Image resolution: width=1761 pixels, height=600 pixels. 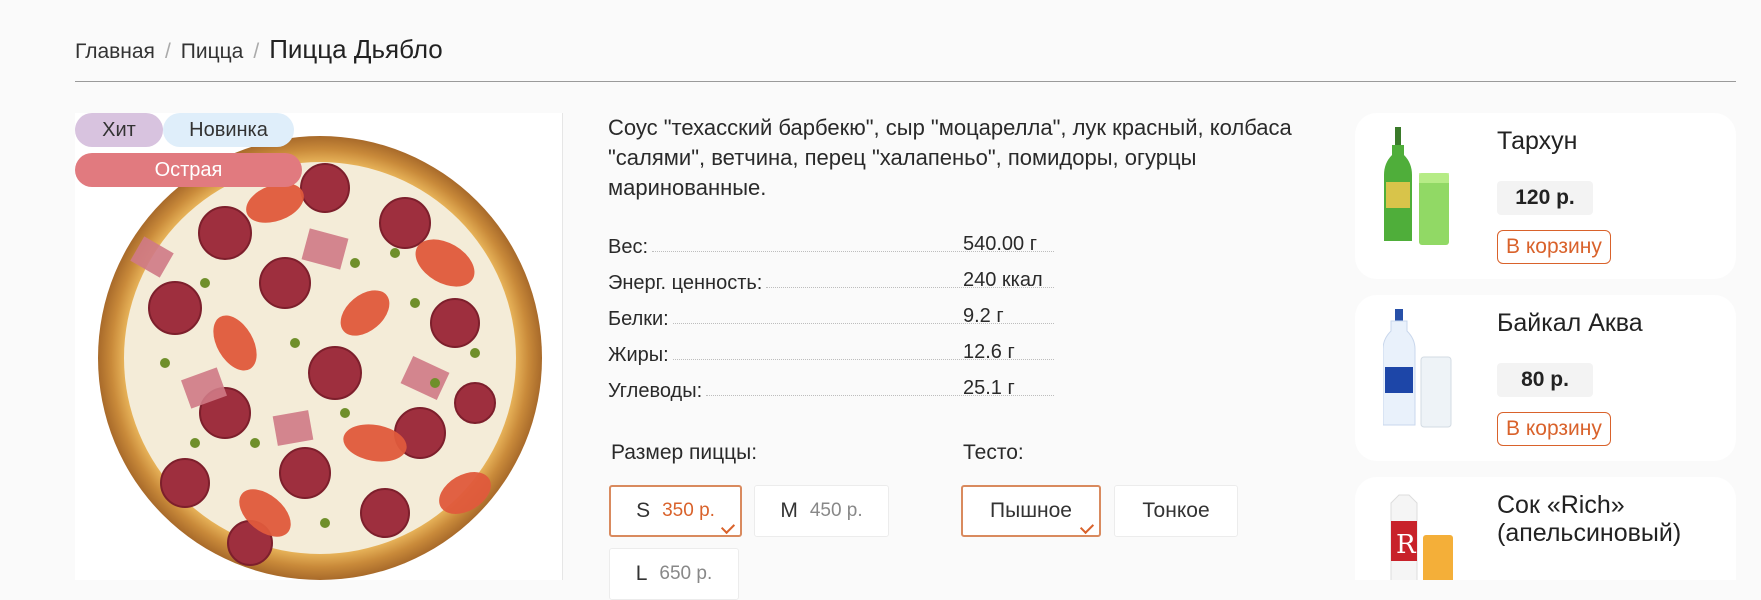 I want to click on nutrition-value: 12.6 г, so click(x=989, y=352).